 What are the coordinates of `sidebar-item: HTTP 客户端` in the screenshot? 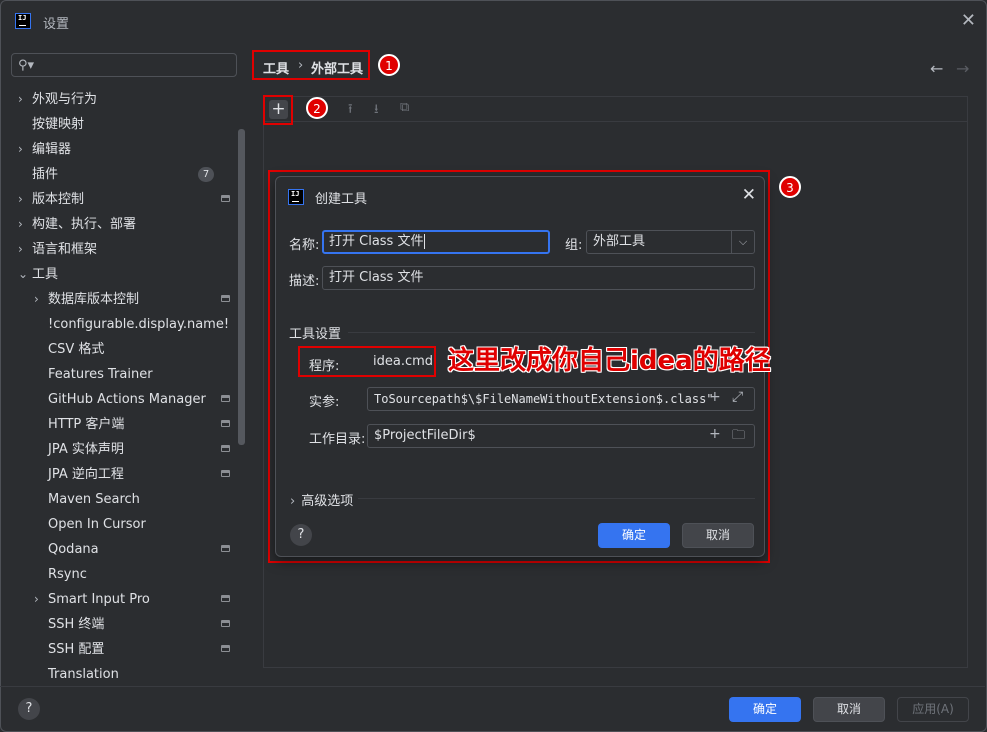 It's located at (119, 424).